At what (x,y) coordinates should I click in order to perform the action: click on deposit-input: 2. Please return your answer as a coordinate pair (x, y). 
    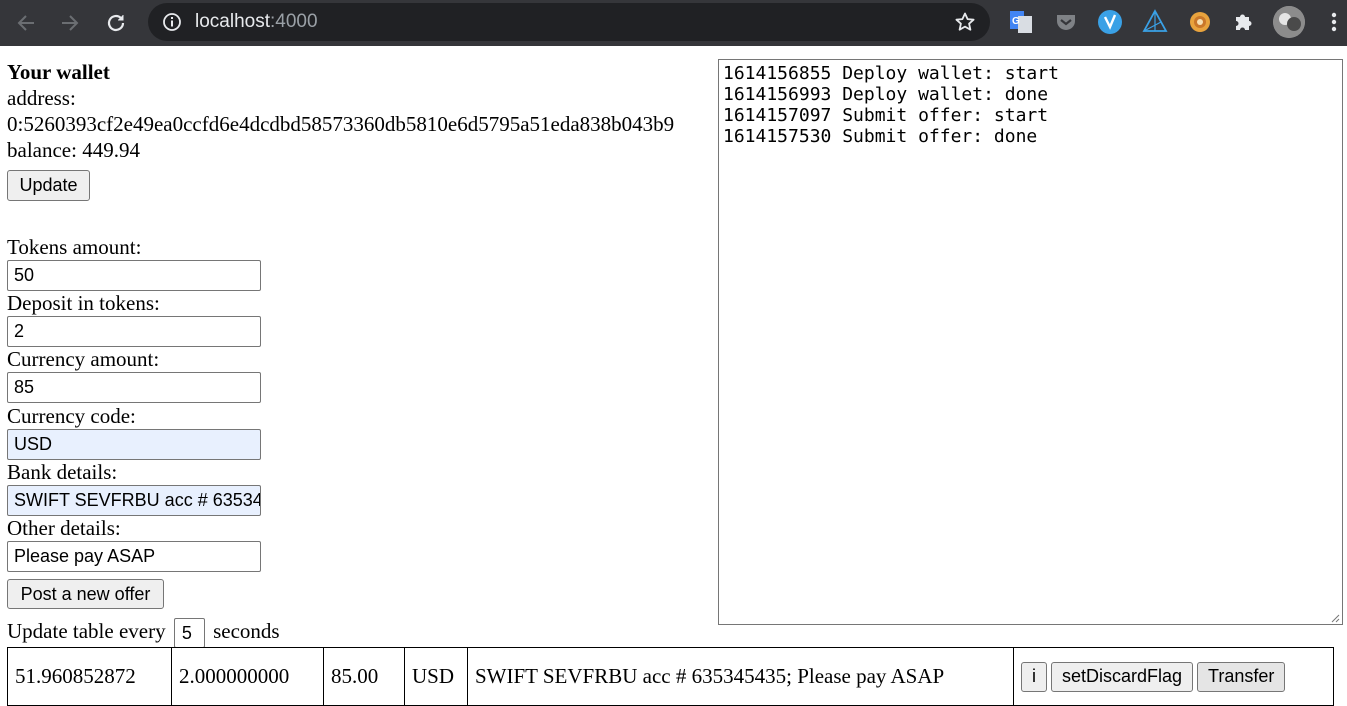
    Looking at the image, I should click on (134, 331).